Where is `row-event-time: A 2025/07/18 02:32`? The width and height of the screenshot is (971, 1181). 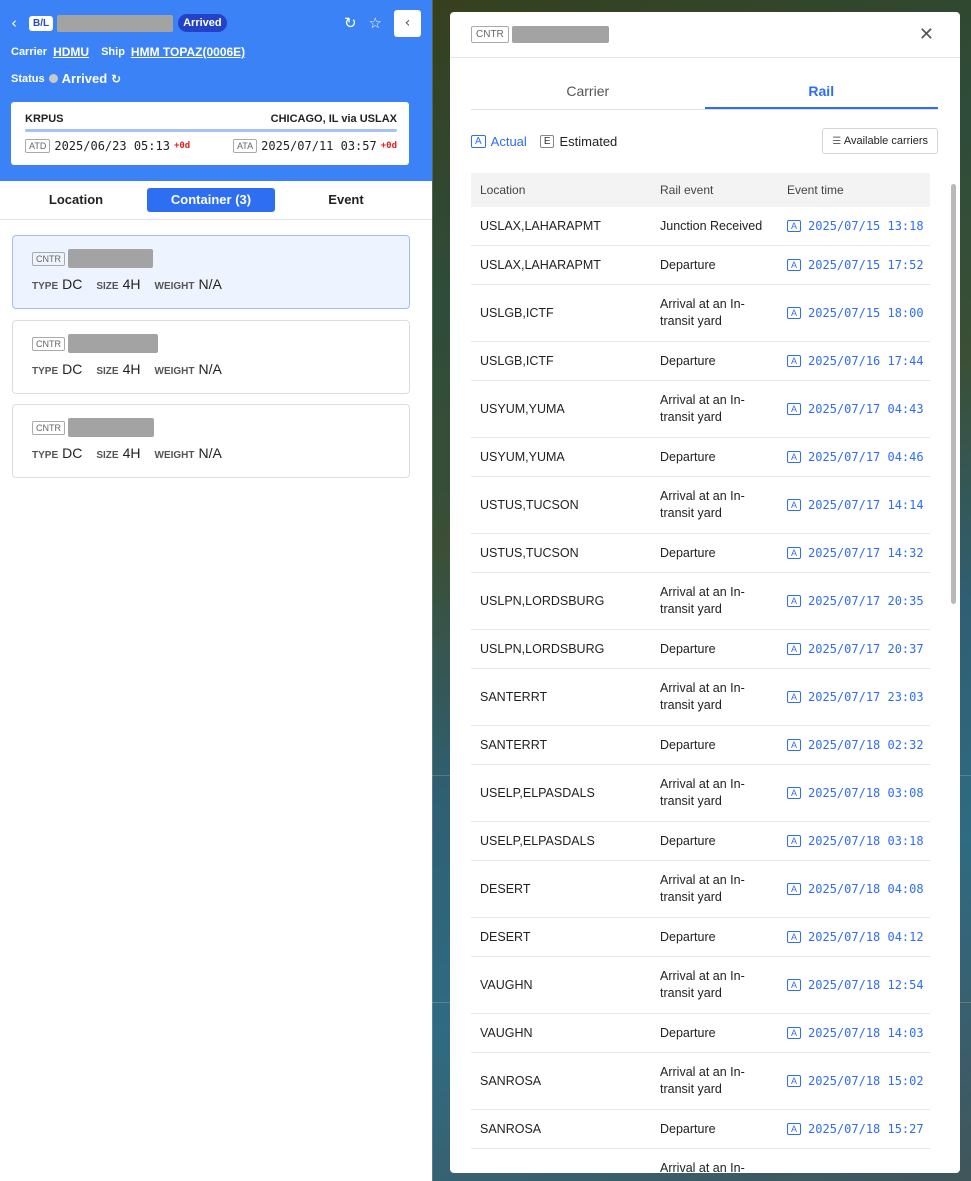
row-event-time: A 2025/07/18 02:32 is located at coordinates (854, 745).